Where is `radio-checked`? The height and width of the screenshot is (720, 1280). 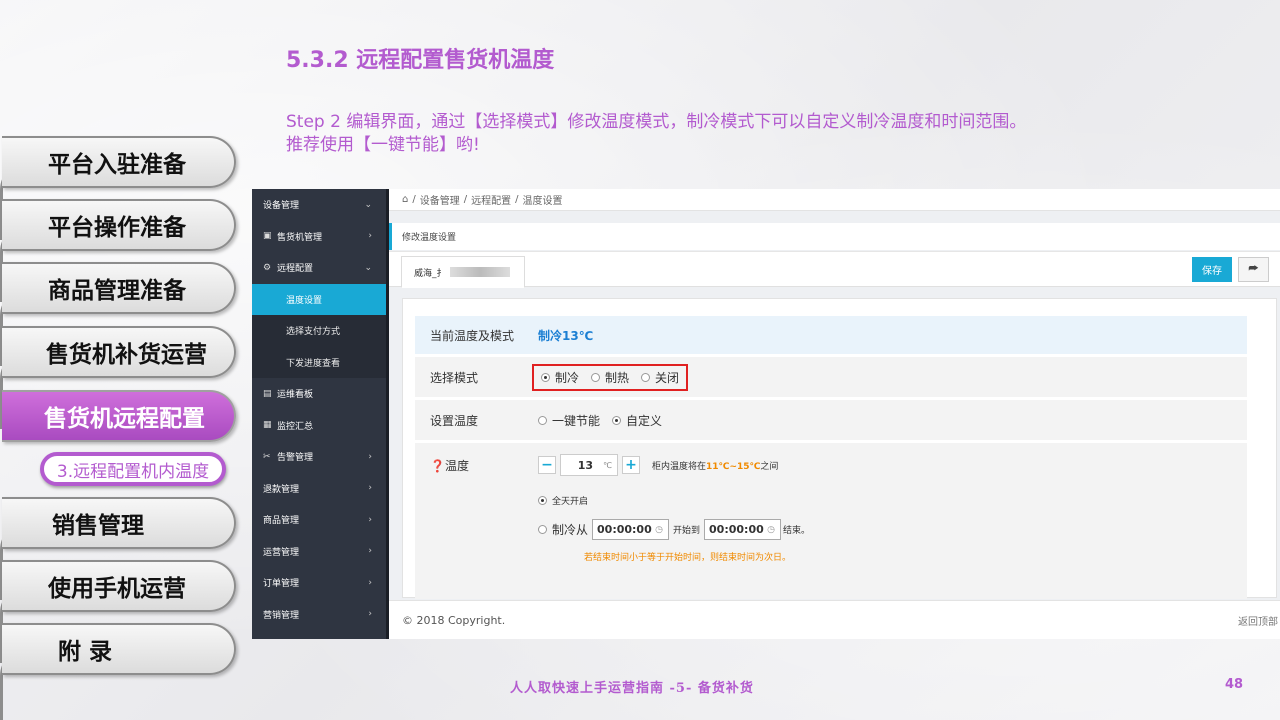
radio-checked is located at coordinates (617, 420).